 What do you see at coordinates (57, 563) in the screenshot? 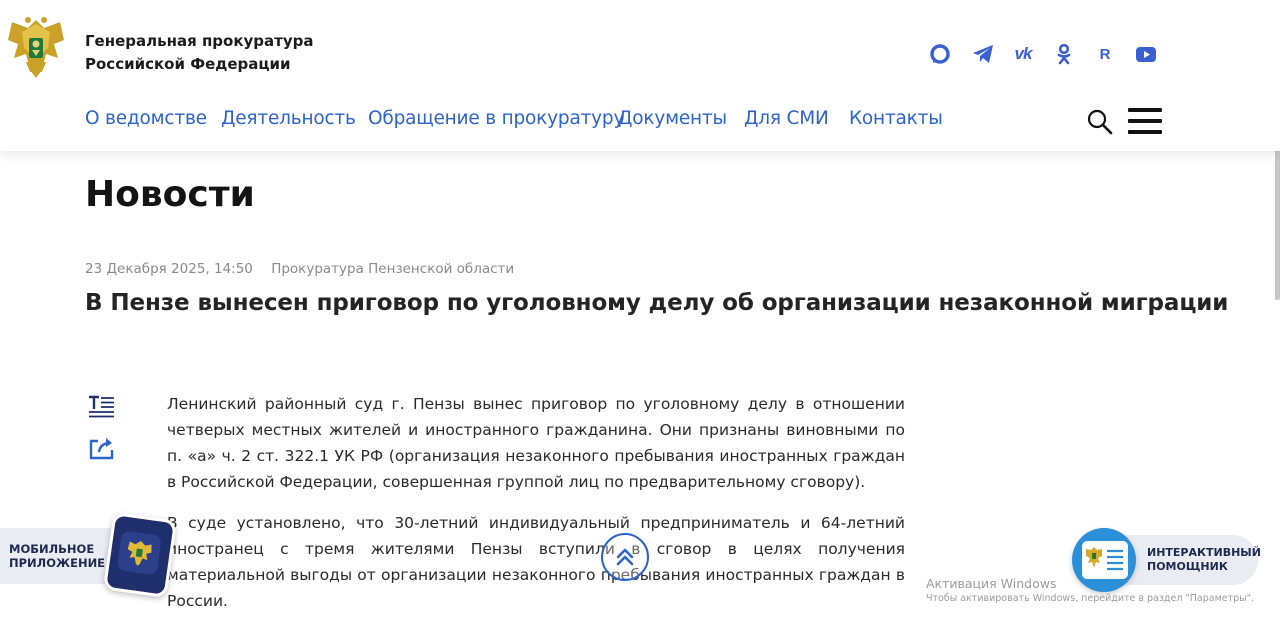
I see `mobile-app-label-line-2: ПРИЛОЖЕНИЕ` at bounding box center [57, 563].